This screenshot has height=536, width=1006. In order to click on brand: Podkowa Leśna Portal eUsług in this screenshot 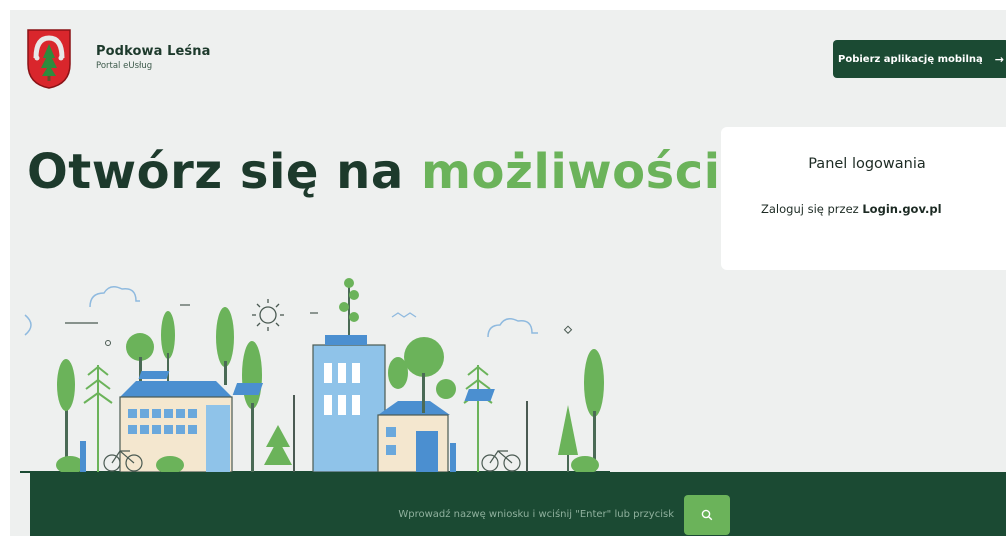, I will do `click(153, 57)`.